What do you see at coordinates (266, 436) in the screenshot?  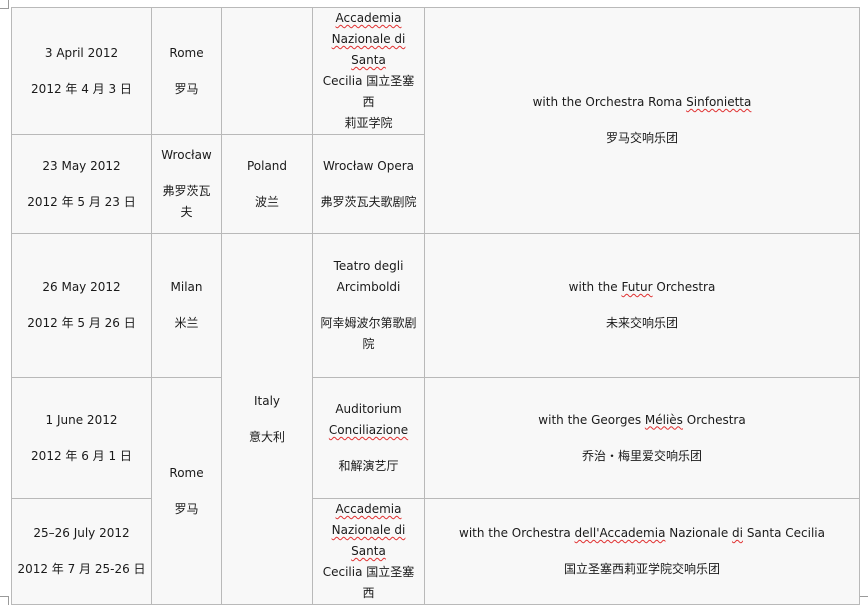 I see `country-chinese: 意大利` at bounding box center [266, 436].